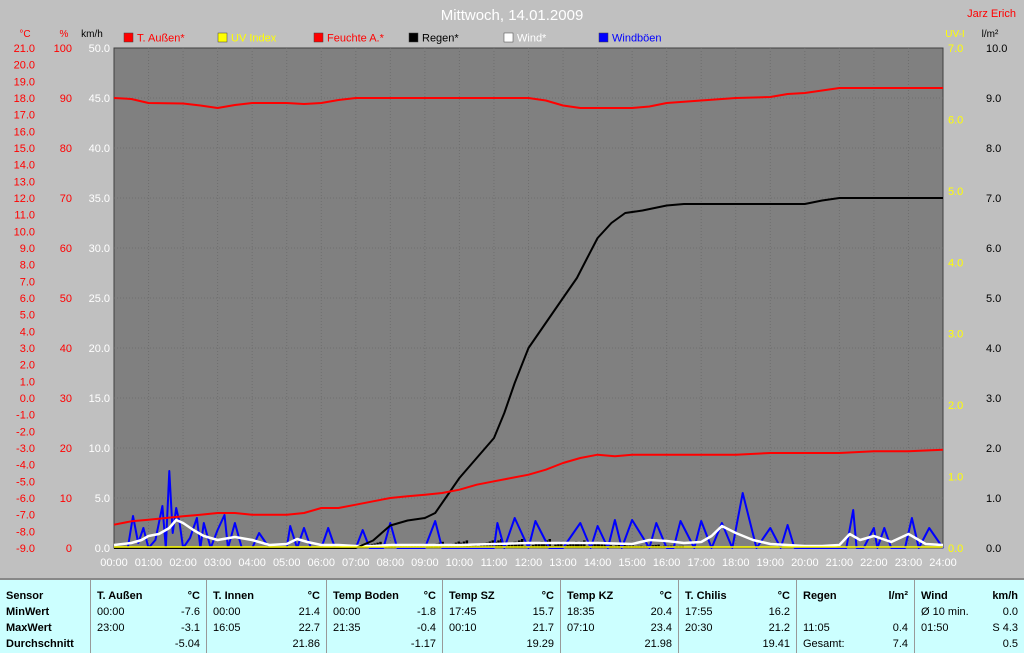 The height and width of the screenshot is (653, 1024). Describe the element at coordinates (532, 39) in the screenshot. I see `legend-label: Wind*` at that location.